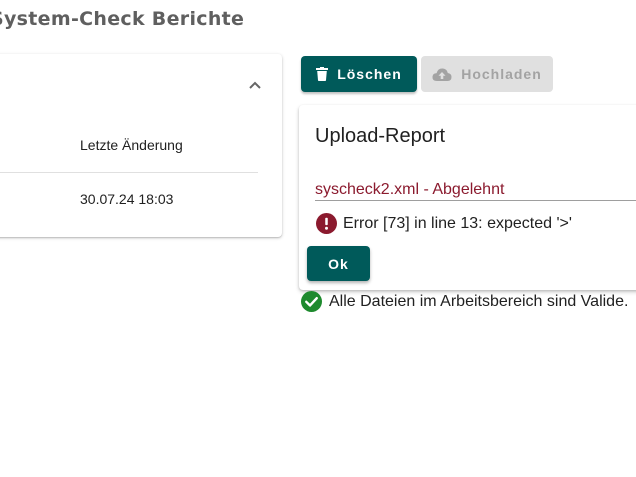 The height and width of the screenshot is (477, 636). What do you see at coordinates (501, 74) in the screenshot?
I see `upload-button-label: Hochladen` at bounding box center [501, 74].